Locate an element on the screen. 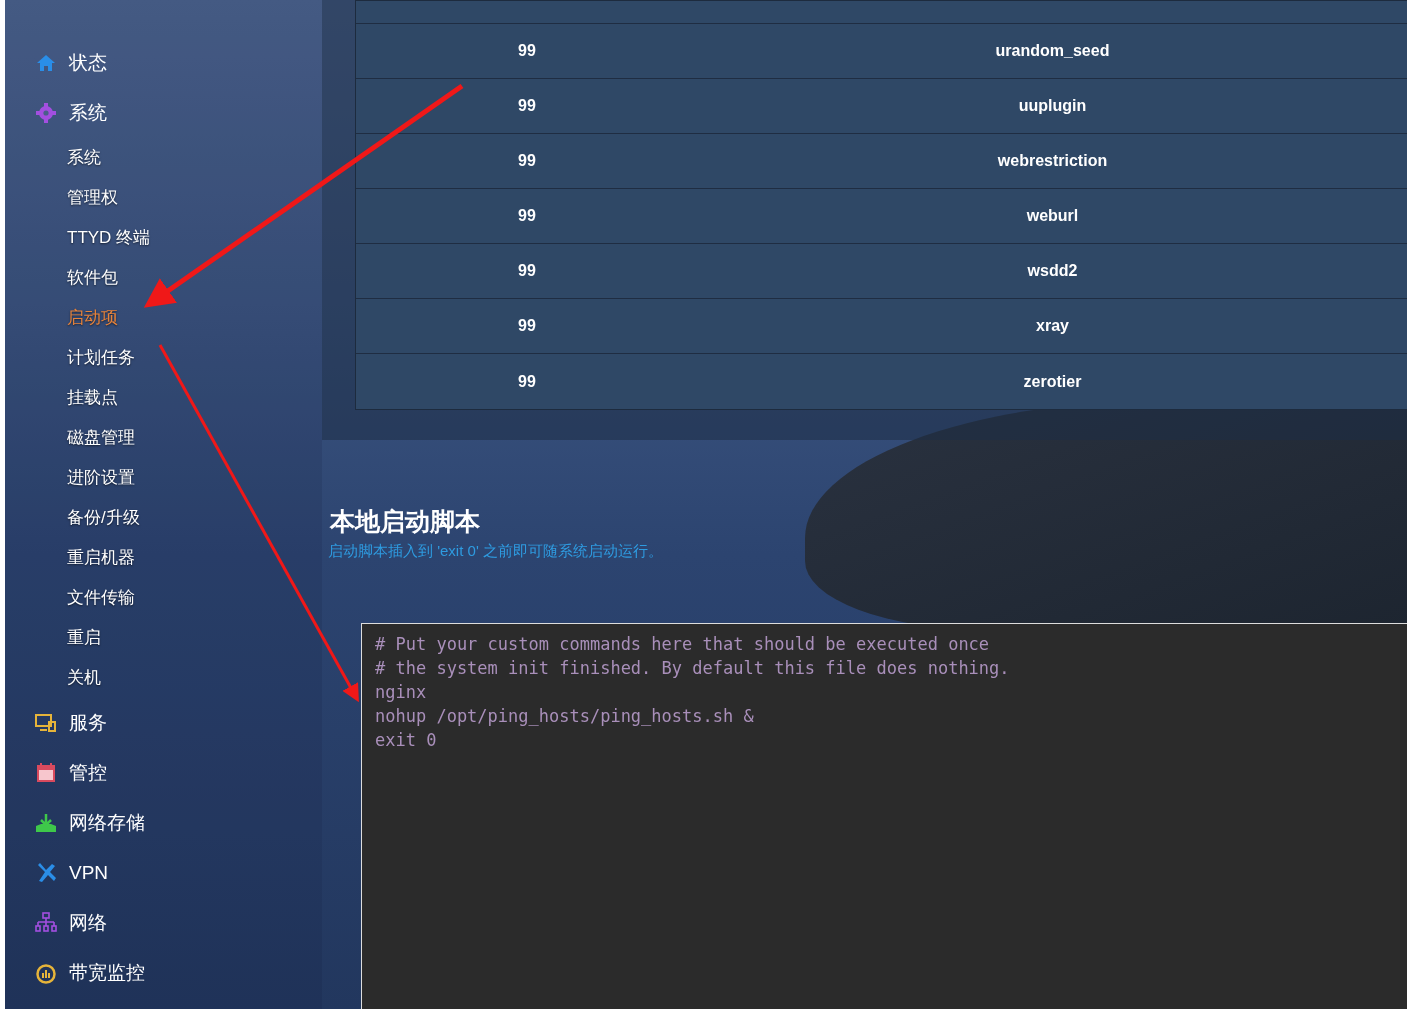 The width and height of the screenshot is (1407, 1009). gauge-icon is located at coordinates (46, 973).